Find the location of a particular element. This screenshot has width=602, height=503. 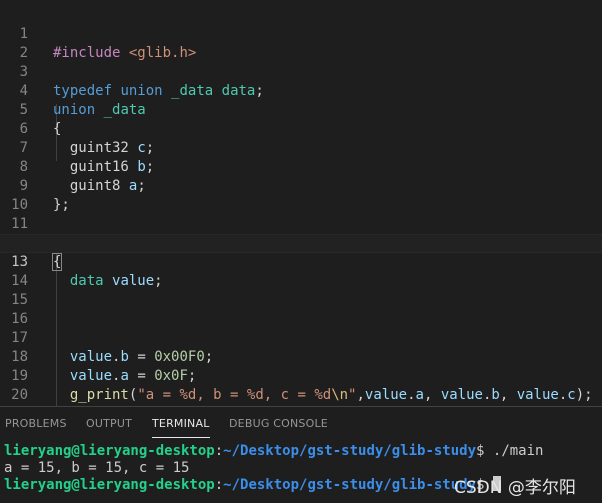

code-line: 9 }; is located at coordinates (301, 185).